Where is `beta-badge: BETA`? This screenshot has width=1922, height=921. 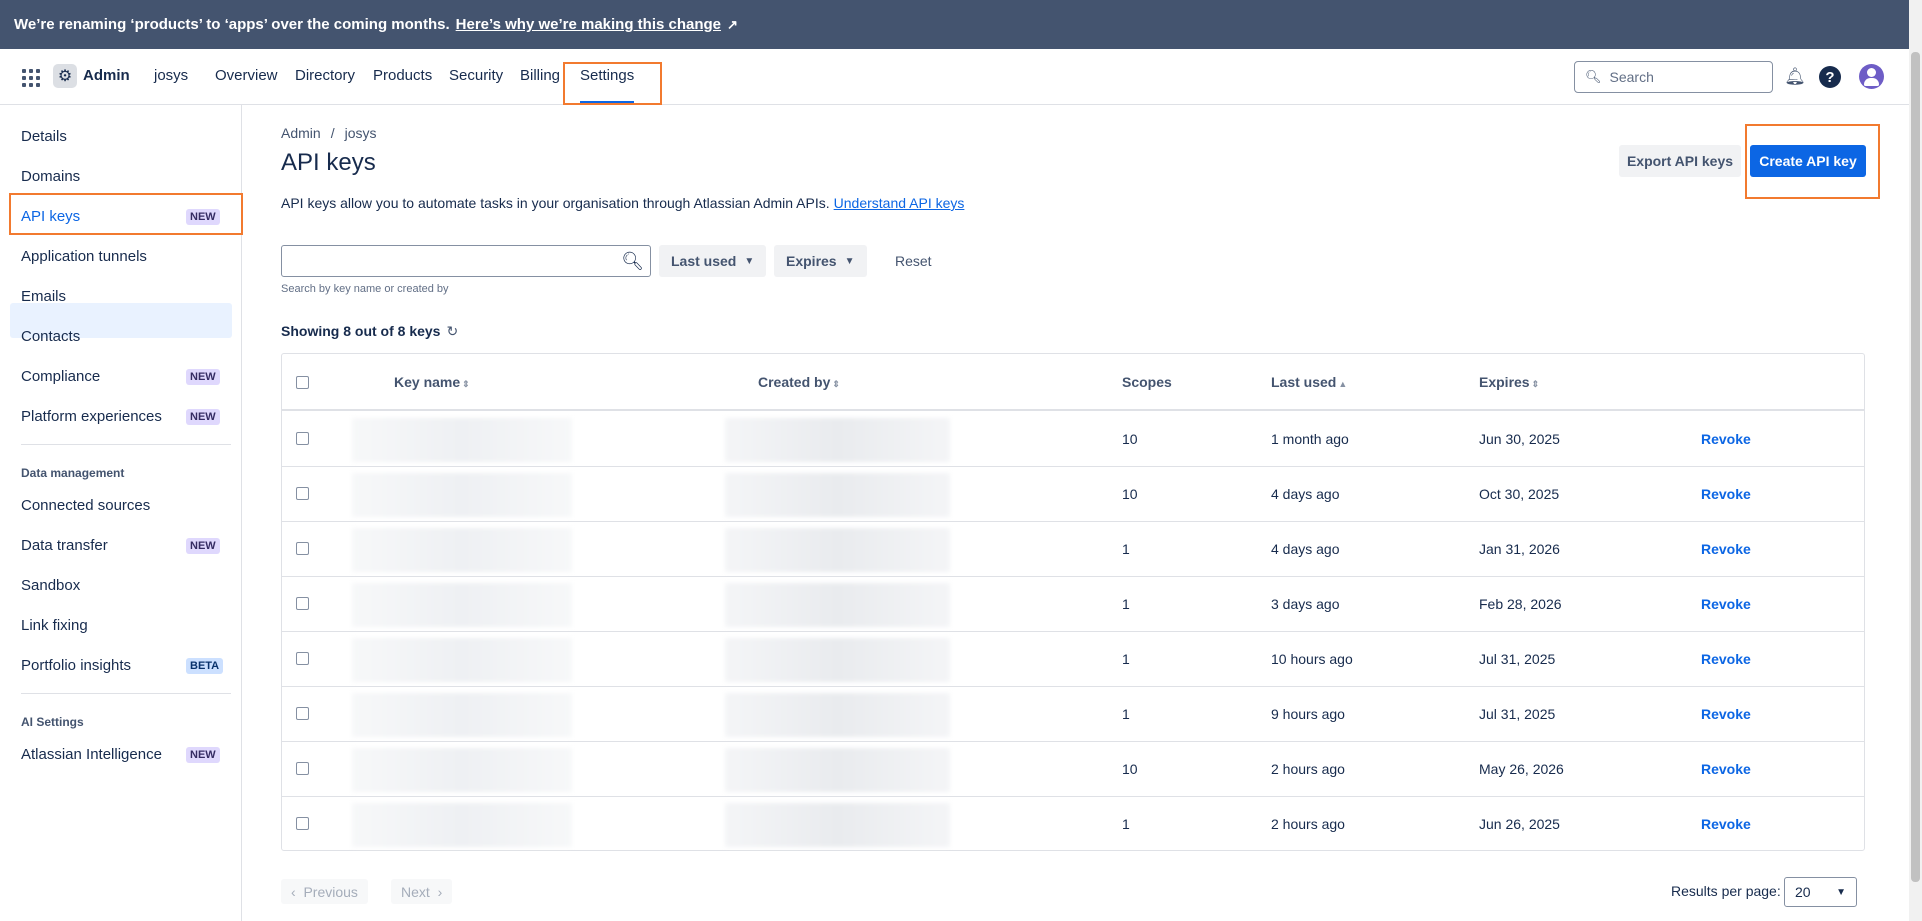 beta-badge: BETA is located at coordinates (205, 666).